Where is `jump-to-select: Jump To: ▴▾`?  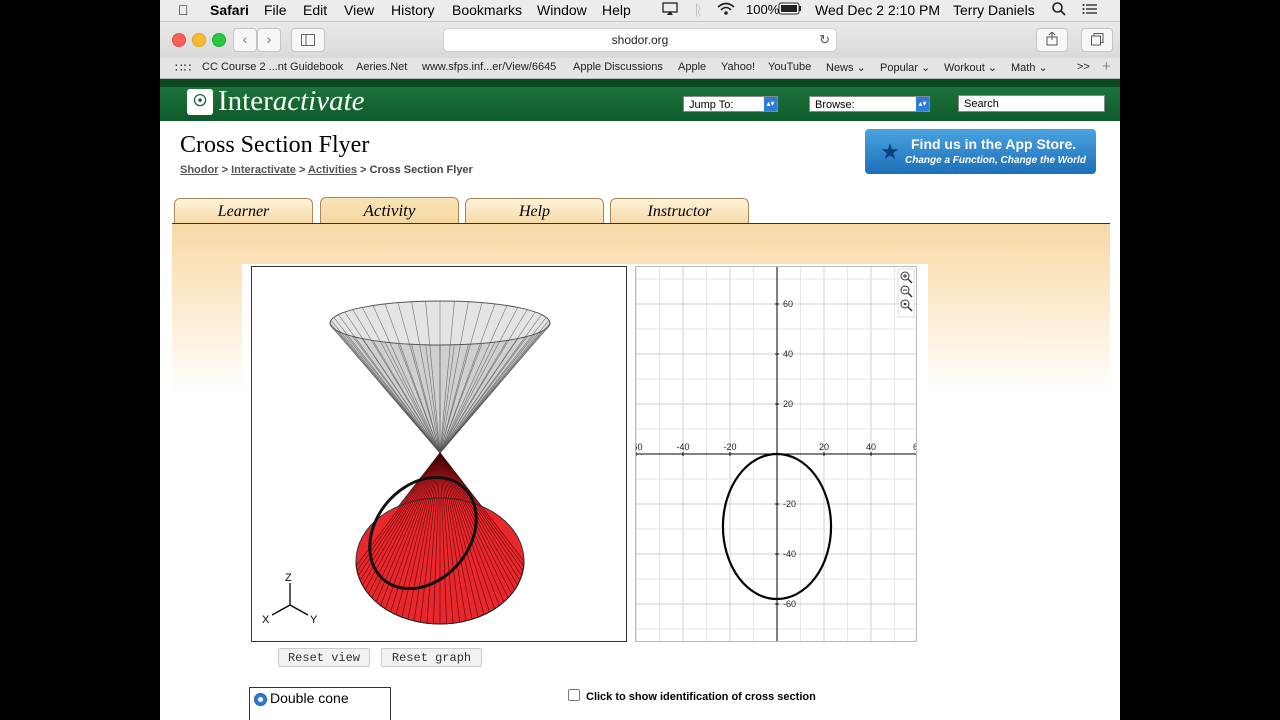 jump-to-select: Jump To: ▴▾ is located at coordinates (730, 104).